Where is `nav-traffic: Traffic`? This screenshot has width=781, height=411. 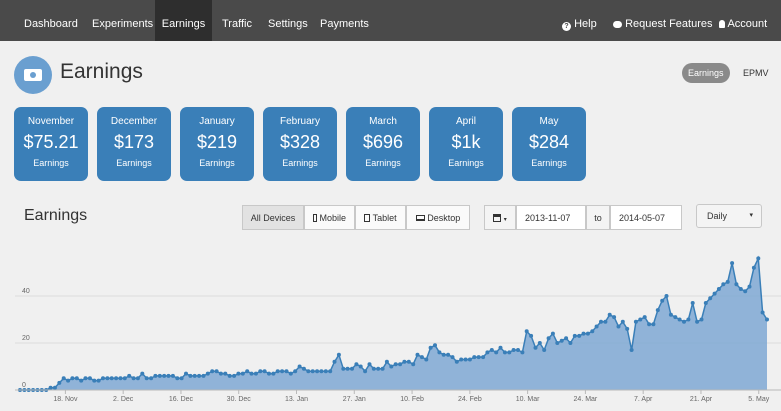 nav-traffic: Traffic is located at coordinates (237, 20).